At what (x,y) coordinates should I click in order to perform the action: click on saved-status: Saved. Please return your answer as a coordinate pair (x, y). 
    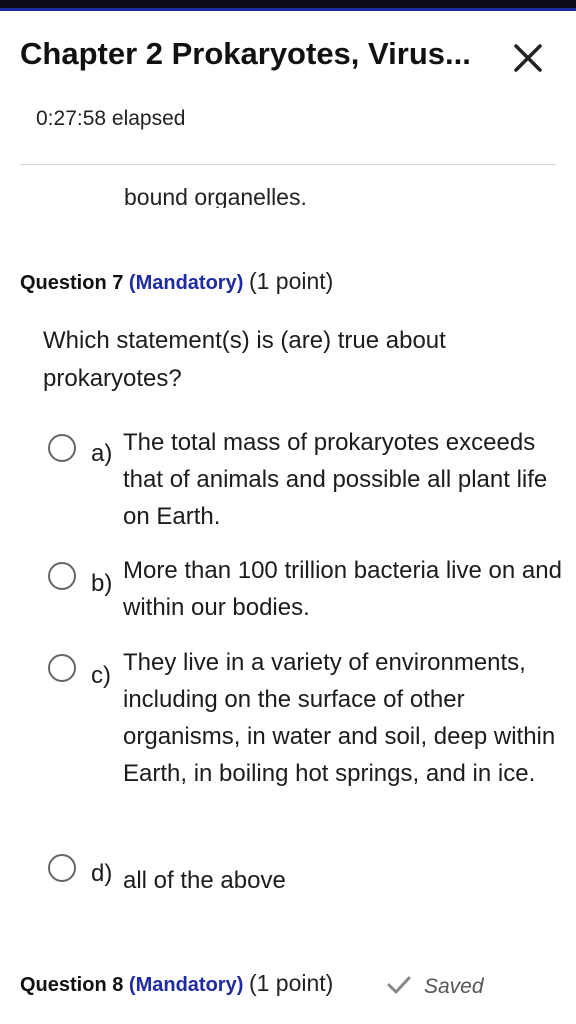
    Looking at the image, I should click on (435, 987).